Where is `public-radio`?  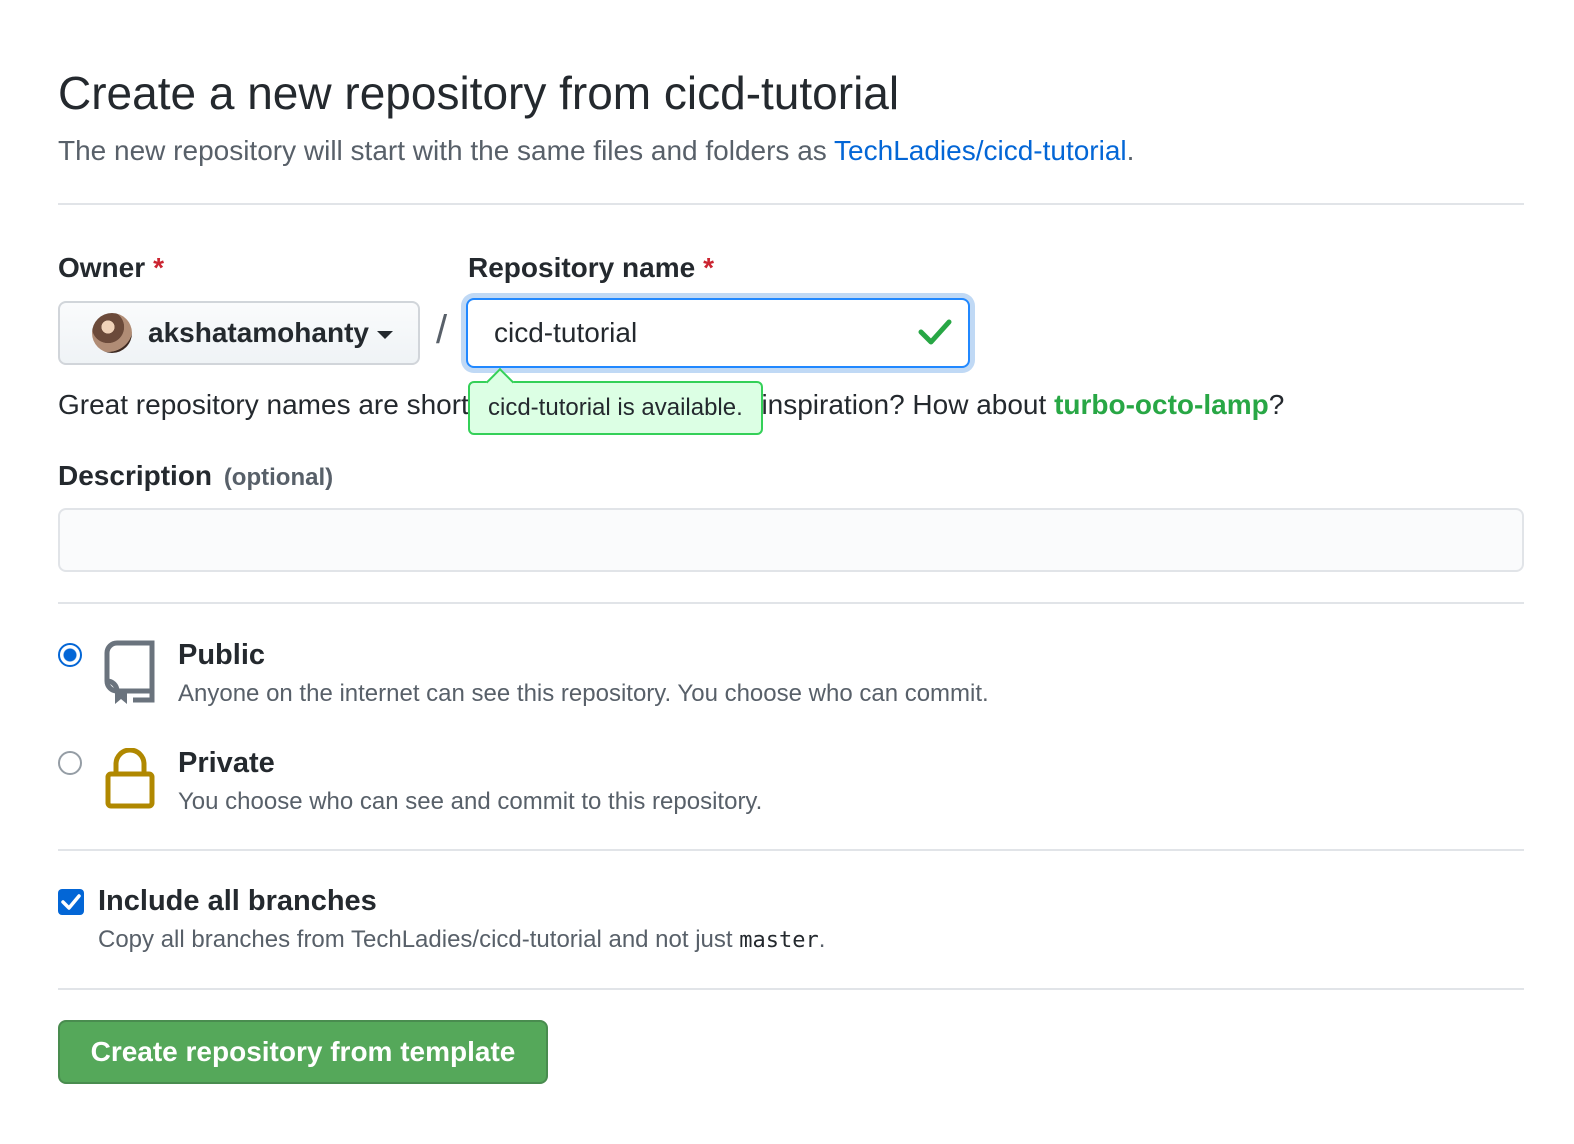
public-radio is located at coordinates (70, 655).